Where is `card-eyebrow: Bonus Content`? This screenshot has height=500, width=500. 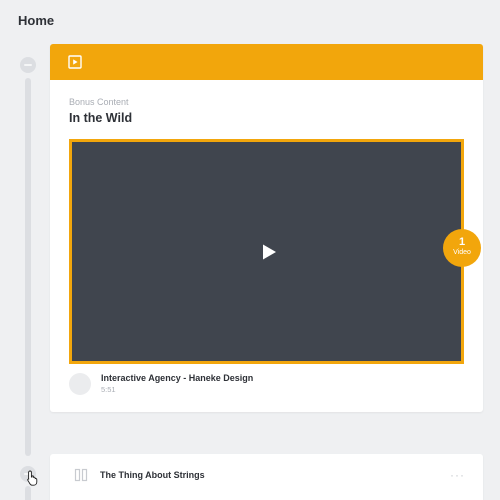 card-eyebrow: Bonus Content is located at coordinates (99, 102).